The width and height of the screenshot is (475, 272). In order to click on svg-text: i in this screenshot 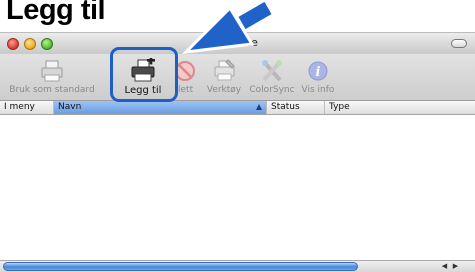, I will do `click(318, 72)`.